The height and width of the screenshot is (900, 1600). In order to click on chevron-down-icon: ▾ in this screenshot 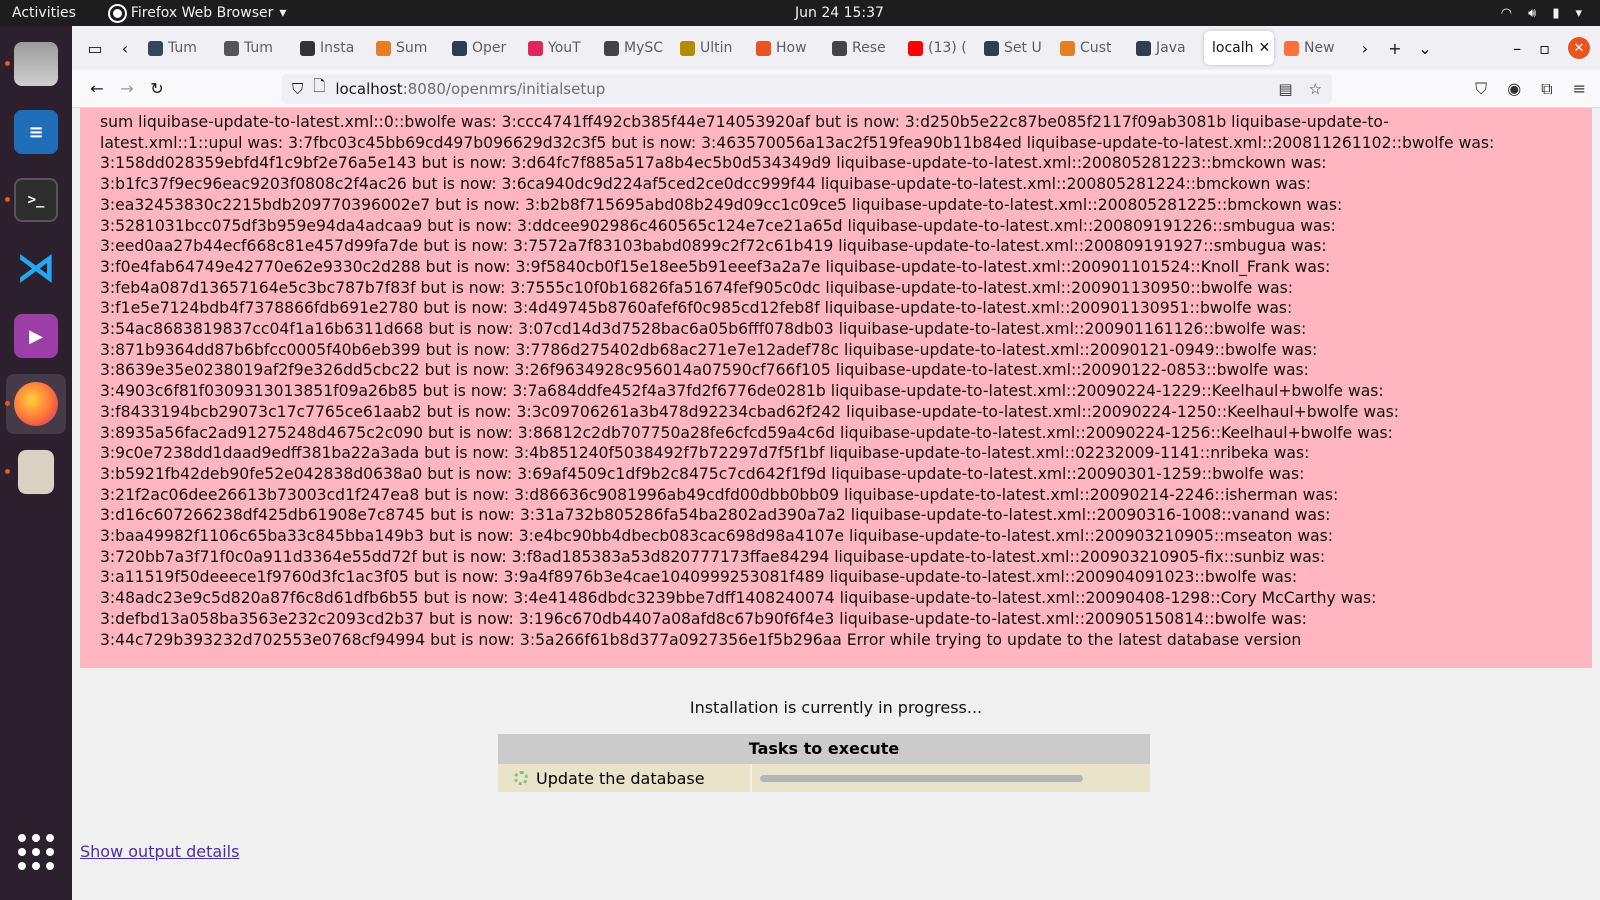, I will do `click(1578, 13)`.